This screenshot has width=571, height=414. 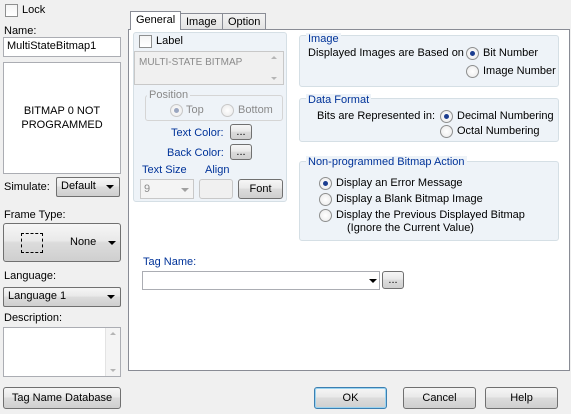 What do you see at coordinates (339, 100) in the screenshot?
I see `data-format-title: Data Format` at bounding box center [339, 100].